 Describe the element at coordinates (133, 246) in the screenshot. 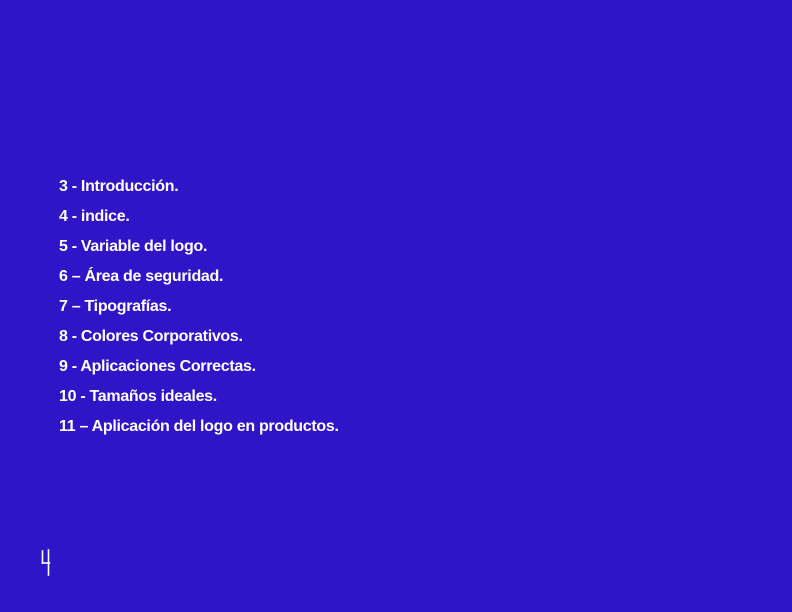

I see `toc-item: 5 - Variable del logo.` at that location.